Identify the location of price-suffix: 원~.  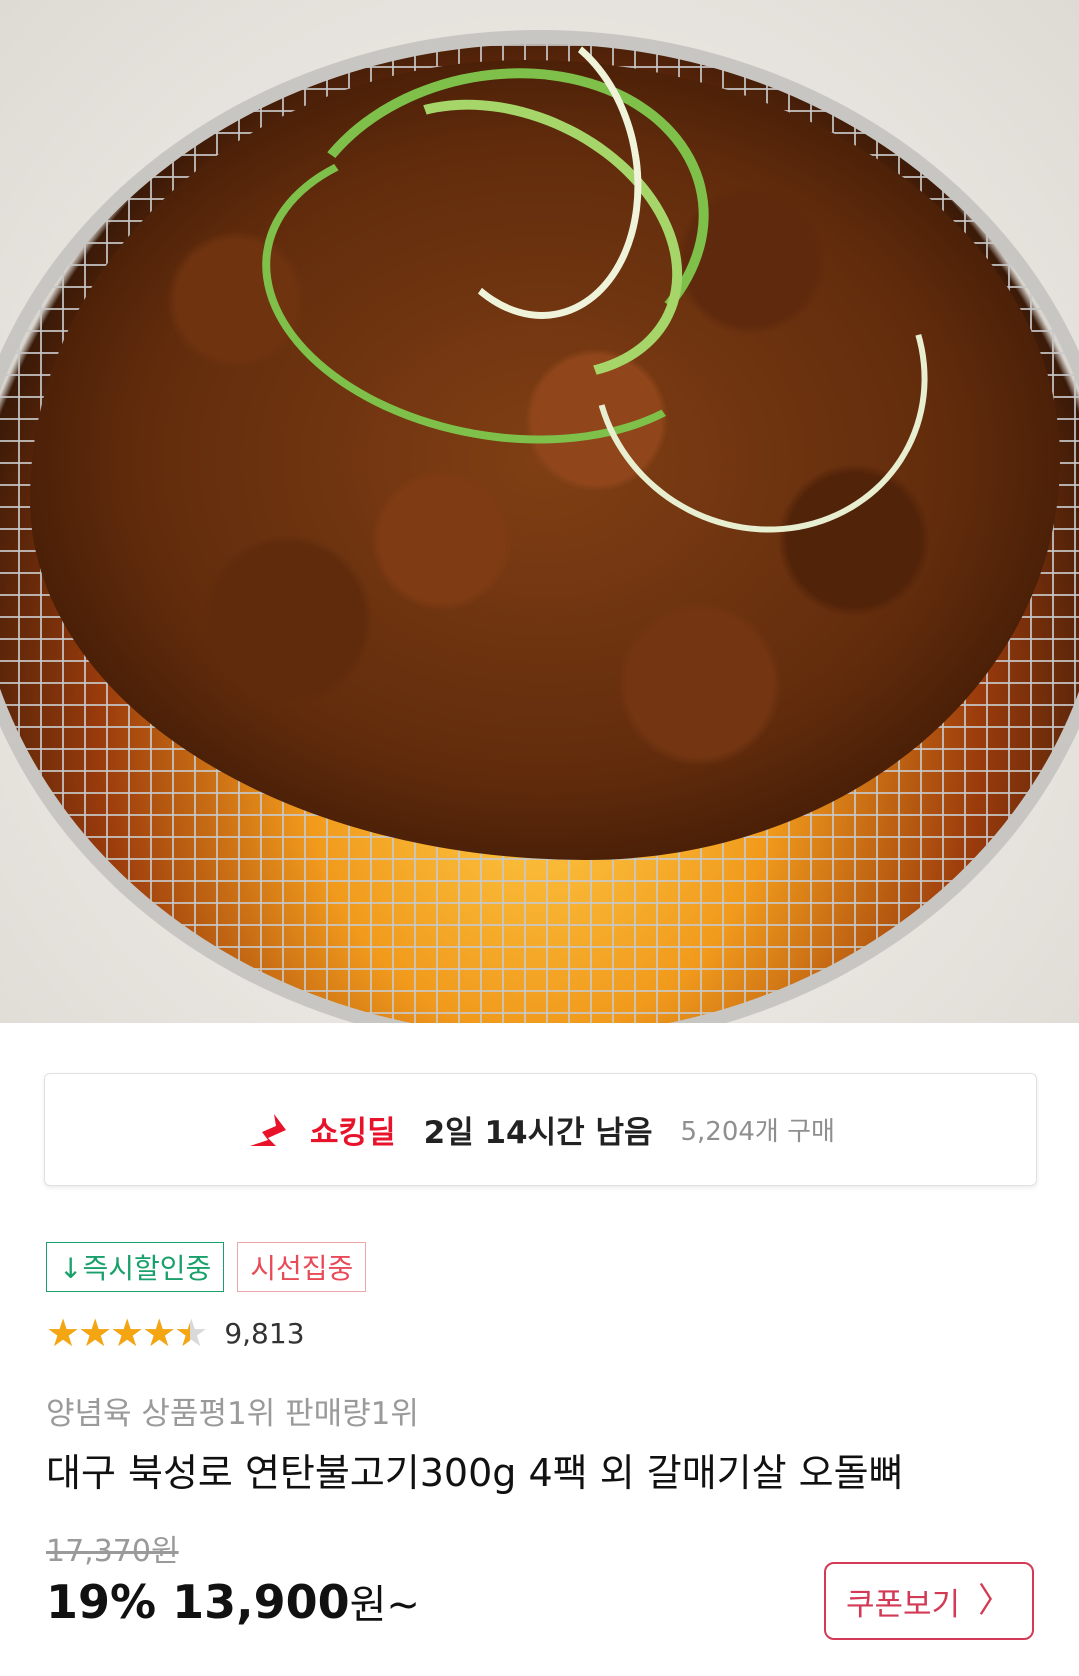
(384, 1605).